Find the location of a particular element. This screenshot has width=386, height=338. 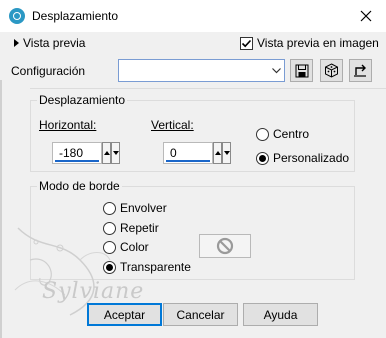

vertical-stepper: 0 is located at coordinates (197, 153).